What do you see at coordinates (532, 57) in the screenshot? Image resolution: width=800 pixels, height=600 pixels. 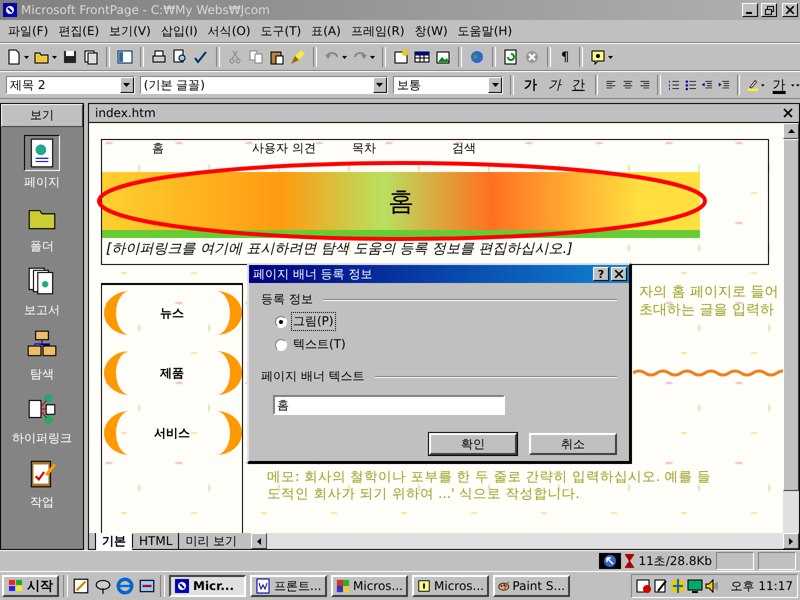 I see `stop-icon` at bounding box center [532, 57].